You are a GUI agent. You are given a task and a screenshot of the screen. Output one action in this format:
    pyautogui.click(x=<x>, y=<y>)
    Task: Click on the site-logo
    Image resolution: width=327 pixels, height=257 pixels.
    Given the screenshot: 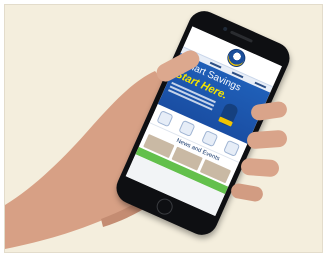 What is the action you would take?
    pyautogui.click(x=236, y=58)
    